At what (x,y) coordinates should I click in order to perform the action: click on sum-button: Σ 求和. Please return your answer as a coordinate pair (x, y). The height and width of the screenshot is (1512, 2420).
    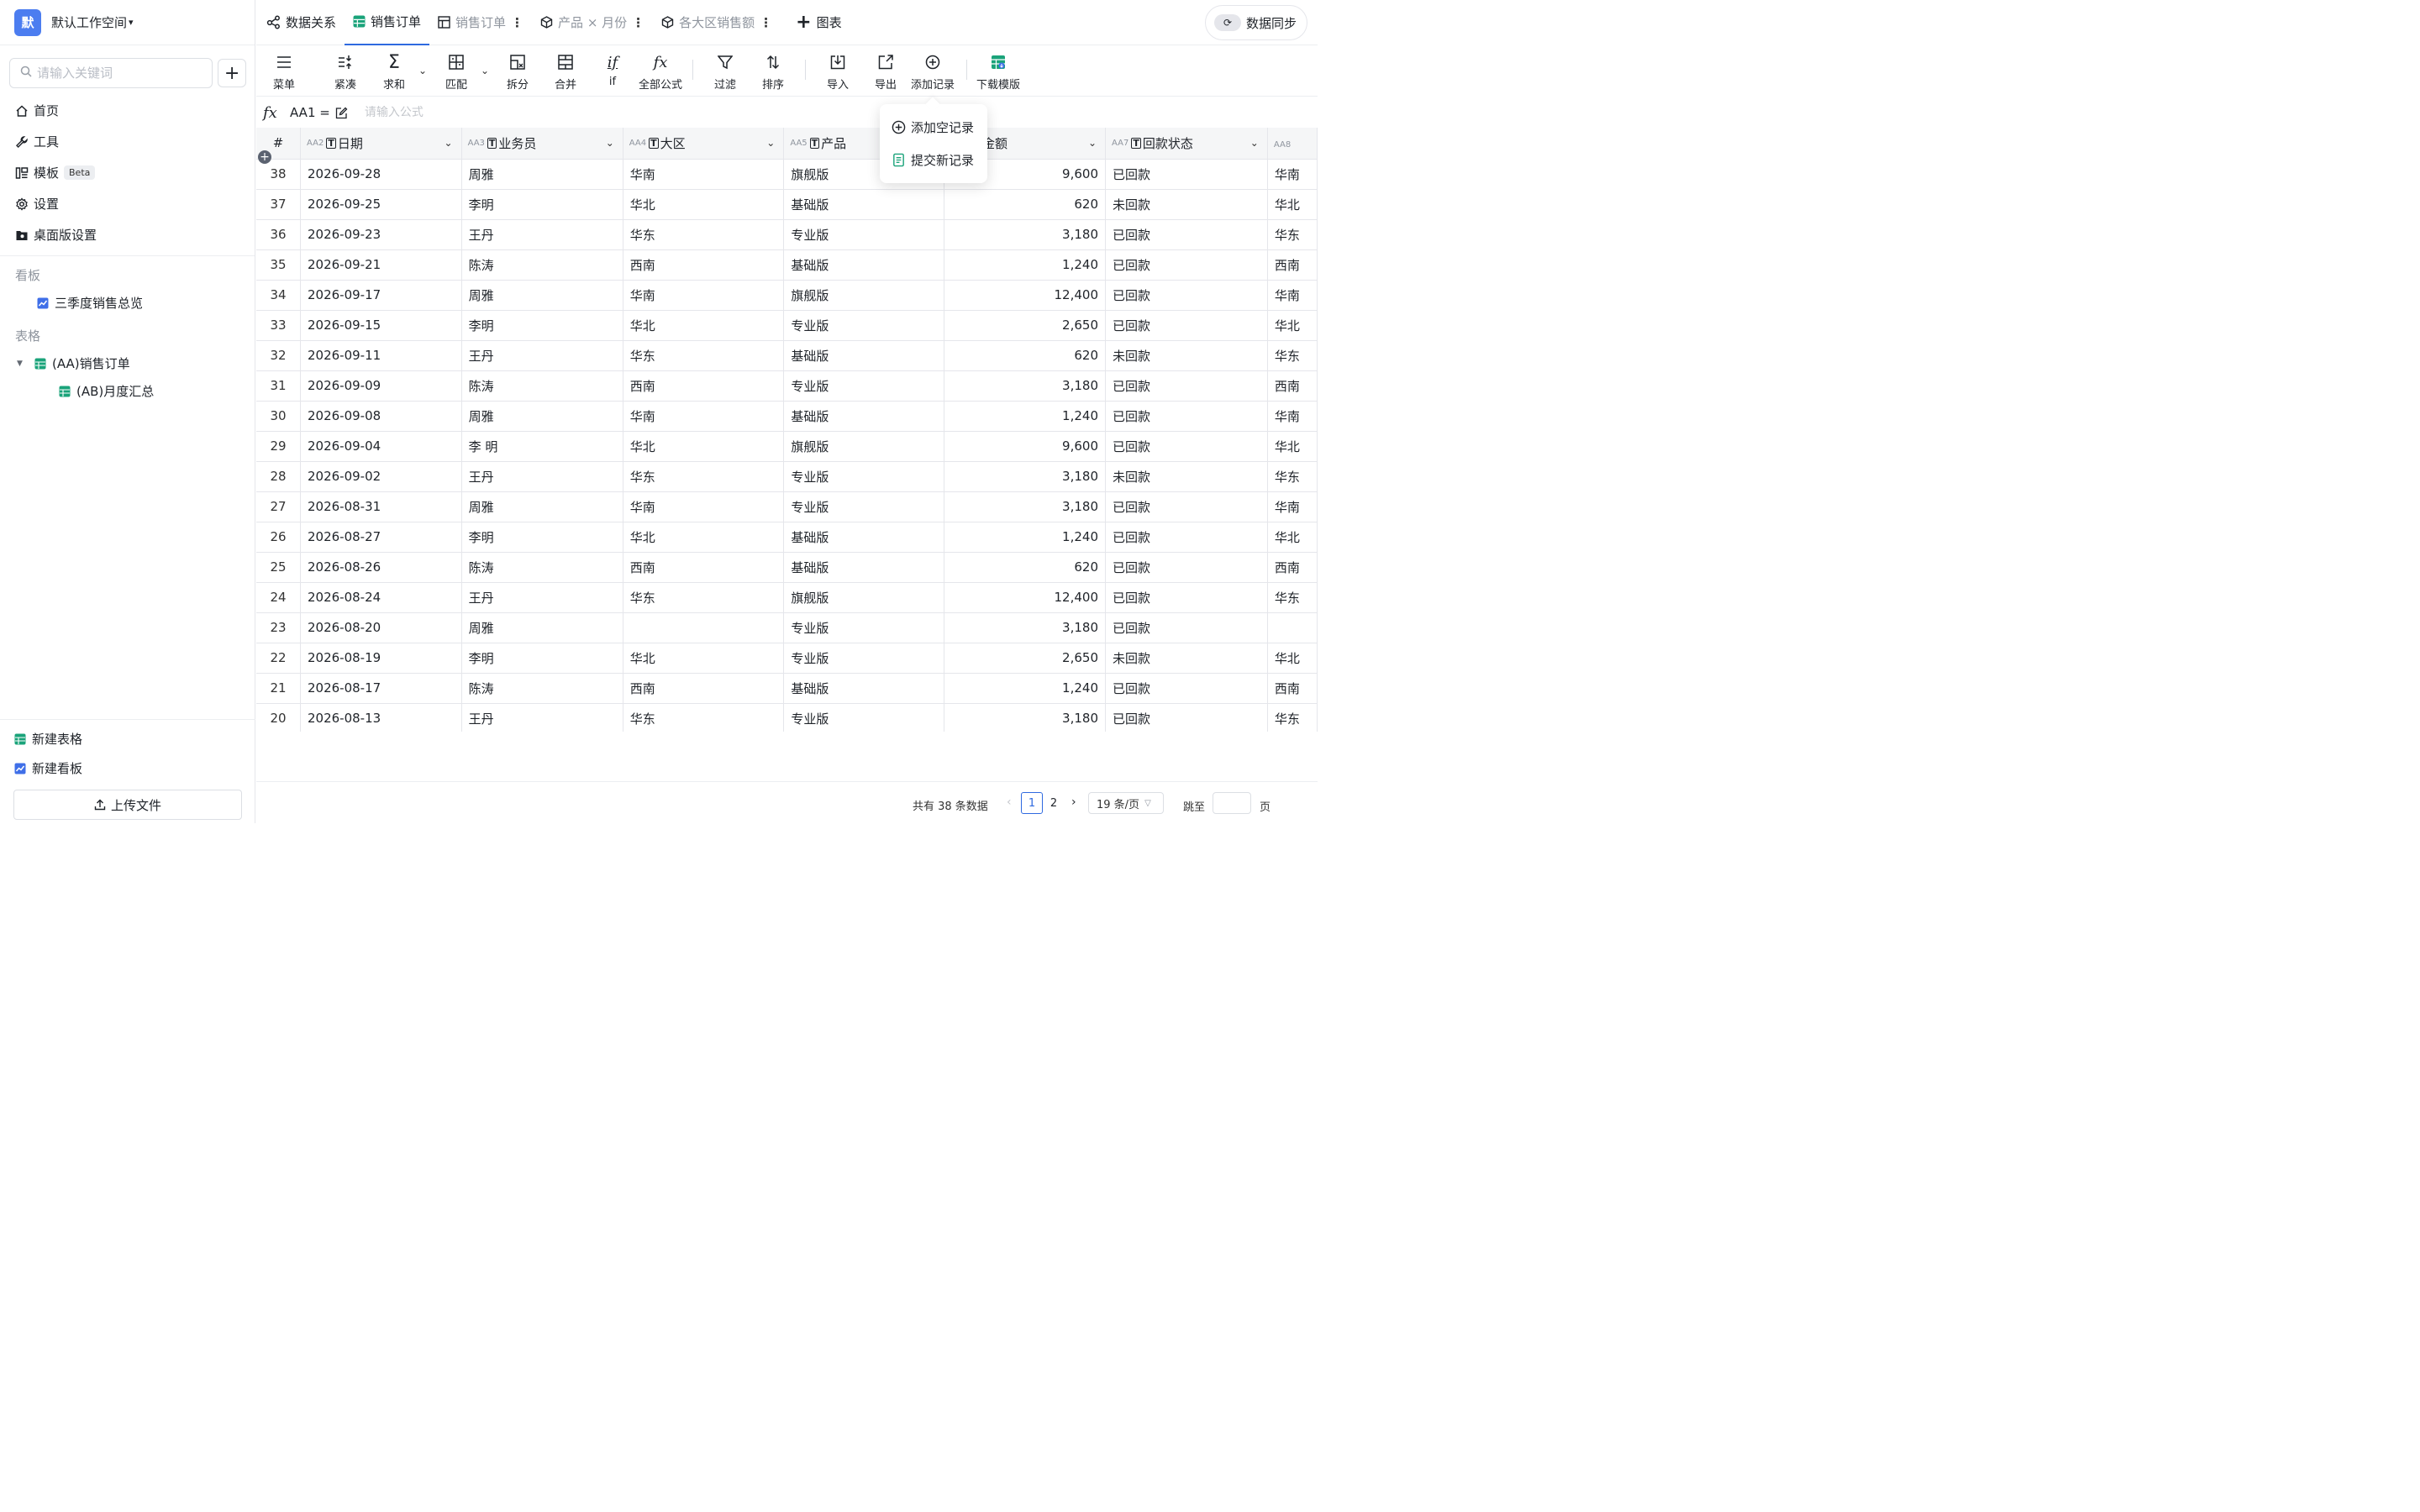
    Looking at the image, I should click on (394, 71).